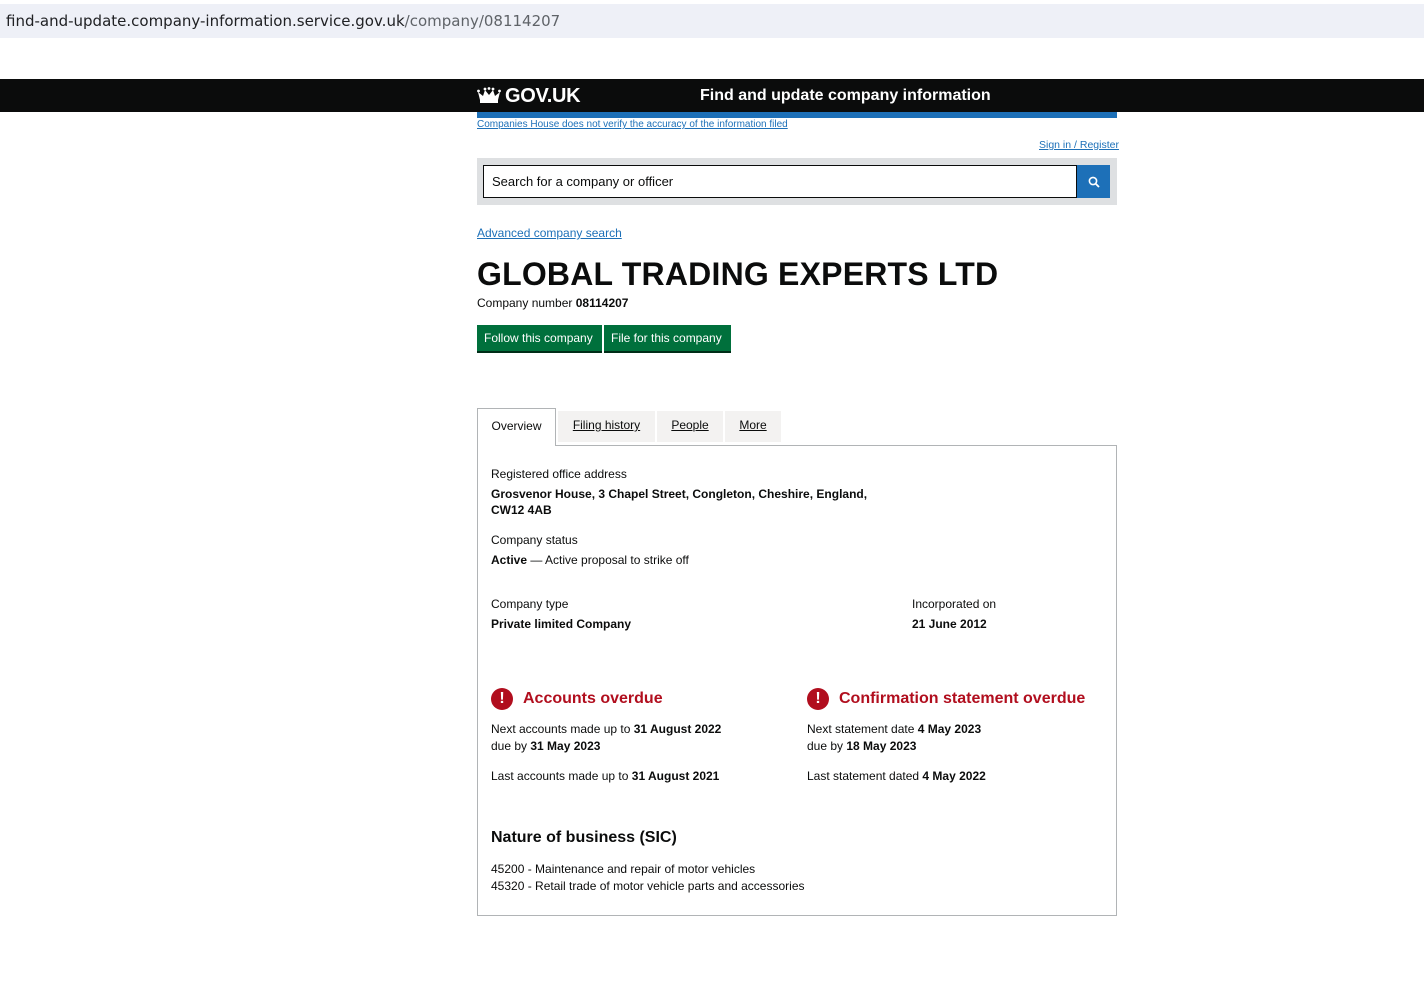  What do you see at coordinates (602, 303) in the screenshot?
I see `company-number-value: 08114207` at bounding box center [602, 303].